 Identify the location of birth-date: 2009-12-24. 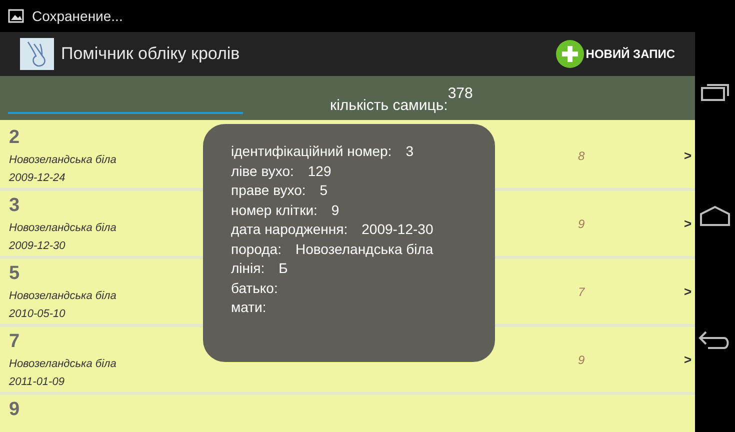
(37, 178).